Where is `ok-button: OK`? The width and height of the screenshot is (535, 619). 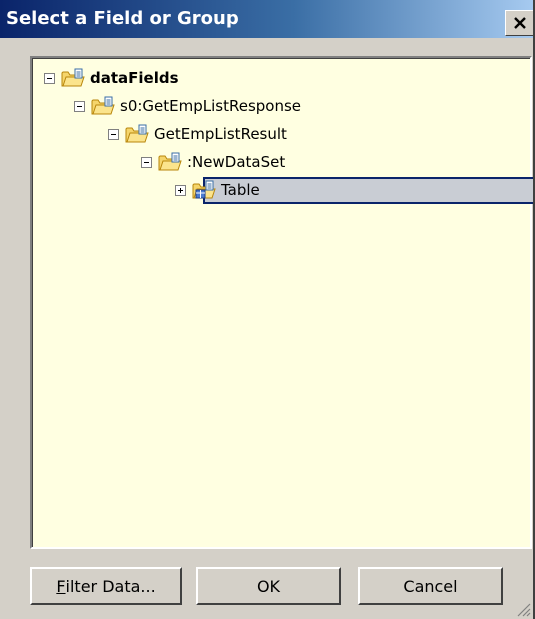
ok-button: OK is located at coordinates (268, 586).